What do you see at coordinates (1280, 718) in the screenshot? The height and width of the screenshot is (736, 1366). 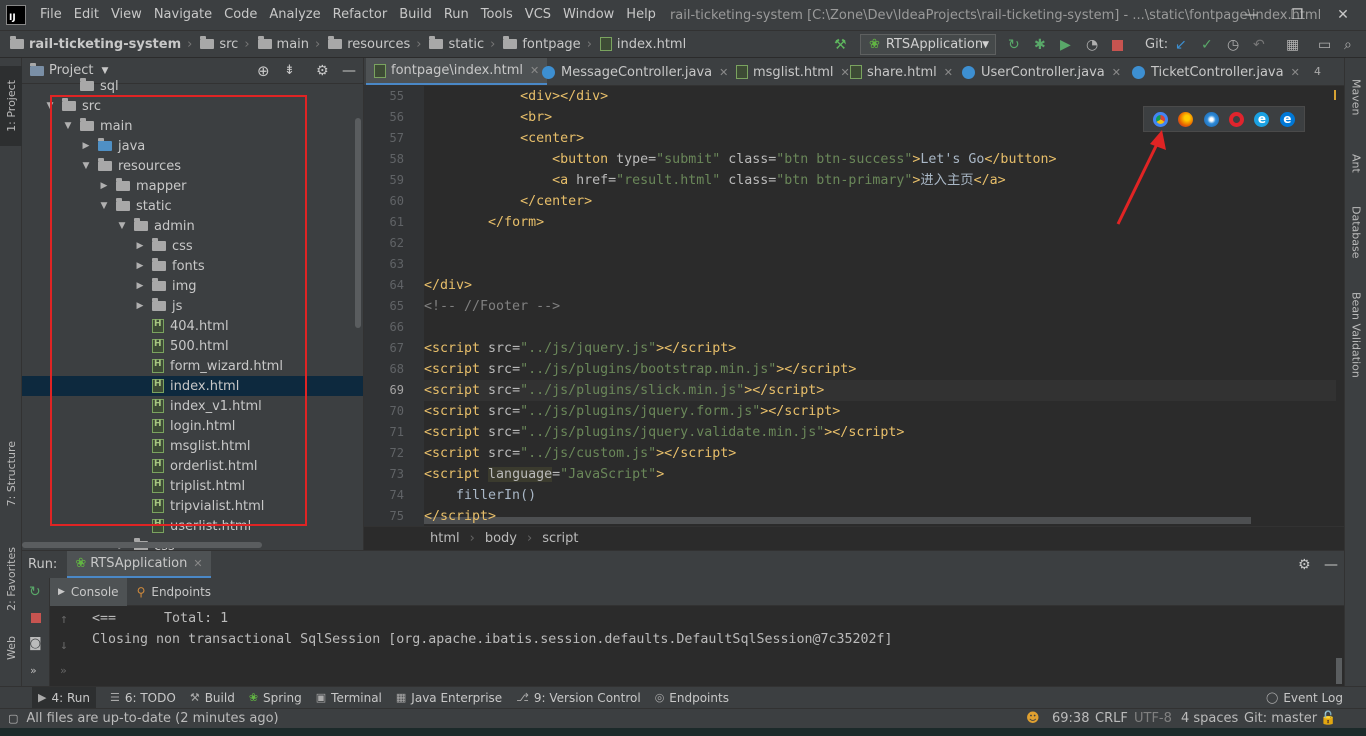 I see `git-branch: Git: master` at bounding box center [1280, 718].